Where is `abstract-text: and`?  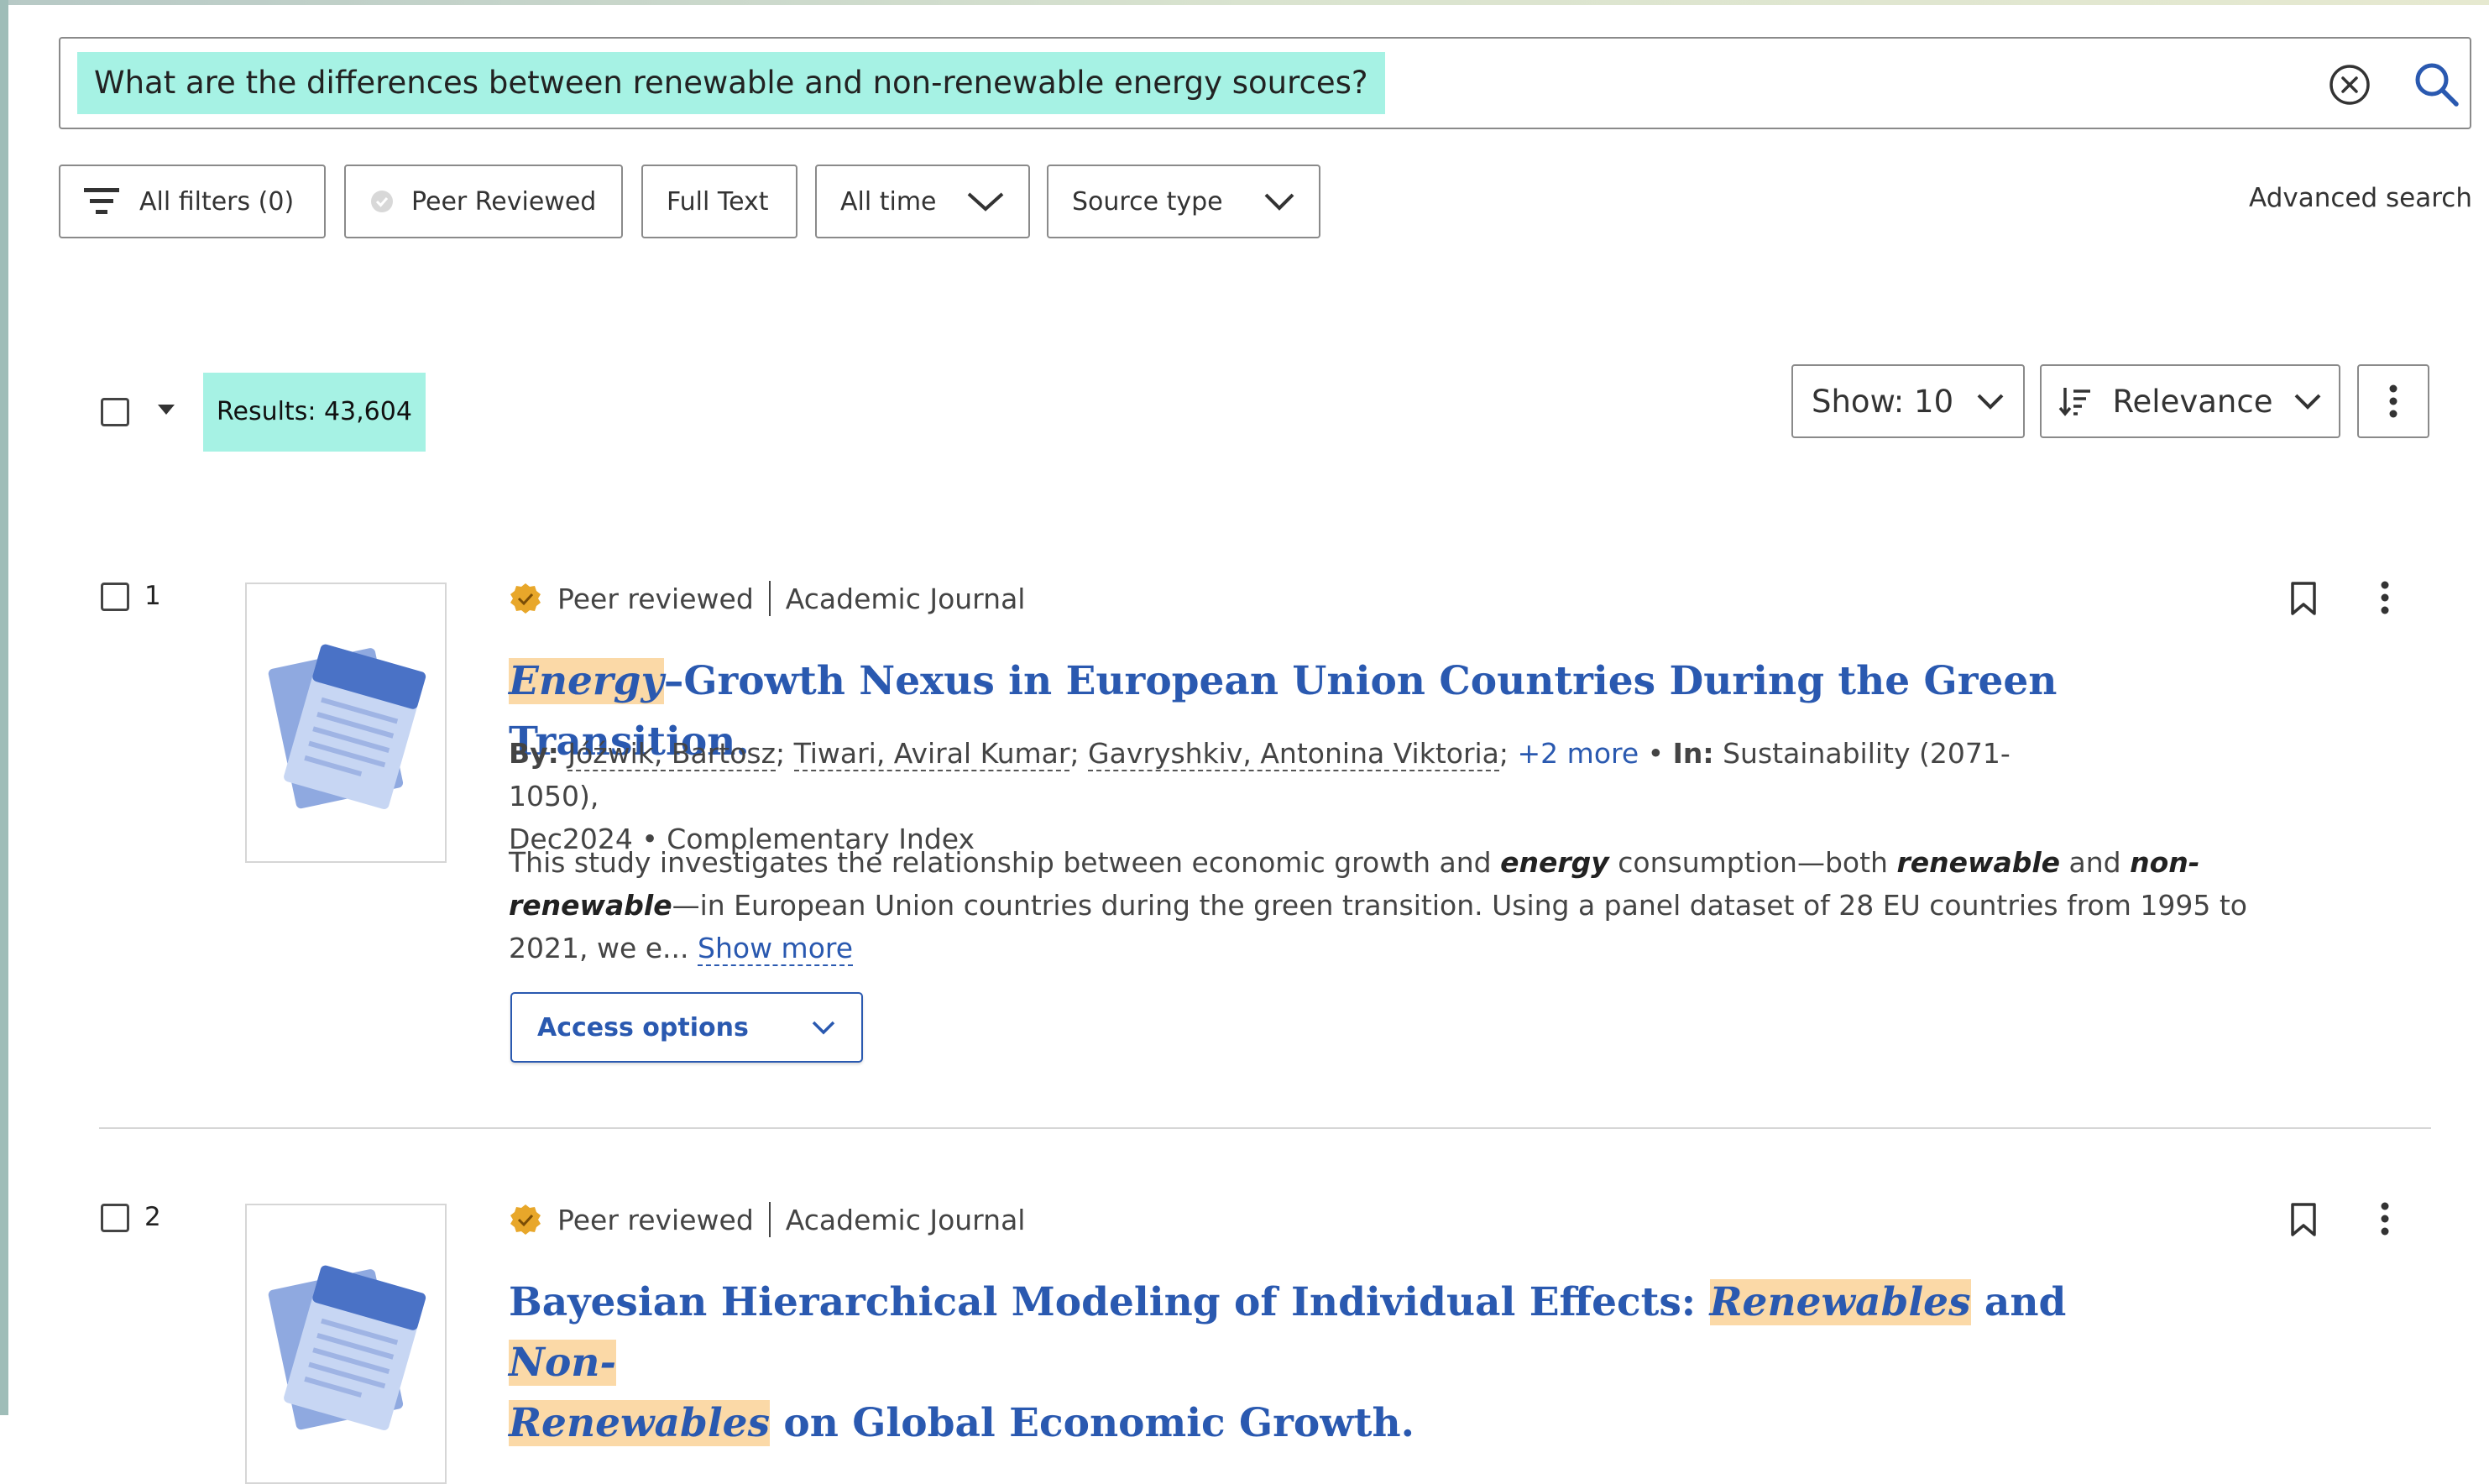
abstract-text: and is located at coordinates (2095, 862).